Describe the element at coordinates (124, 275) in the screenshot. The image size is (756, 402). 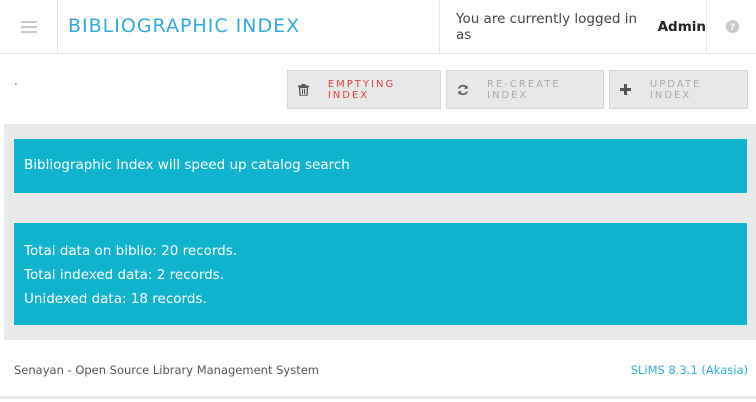
I see `stat-indexed: Total indexed data: 2 records.` at that location.